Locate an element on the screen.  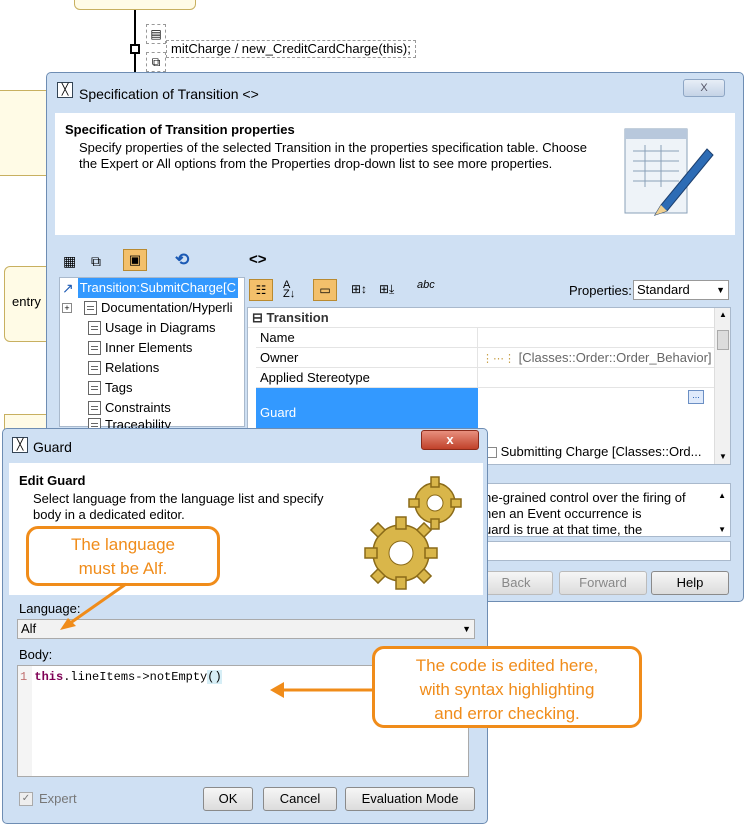
guard-title: Guard is located at coordinates (52, 447).